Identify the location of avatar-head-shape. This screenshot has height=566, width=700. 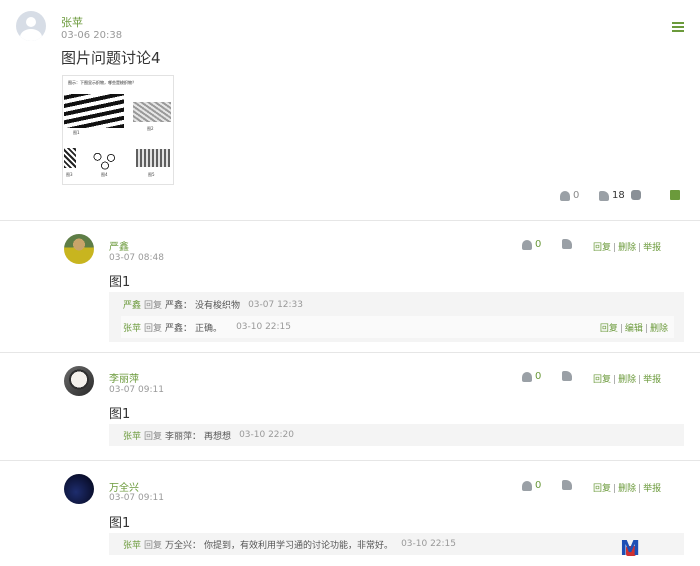
(31, 22).